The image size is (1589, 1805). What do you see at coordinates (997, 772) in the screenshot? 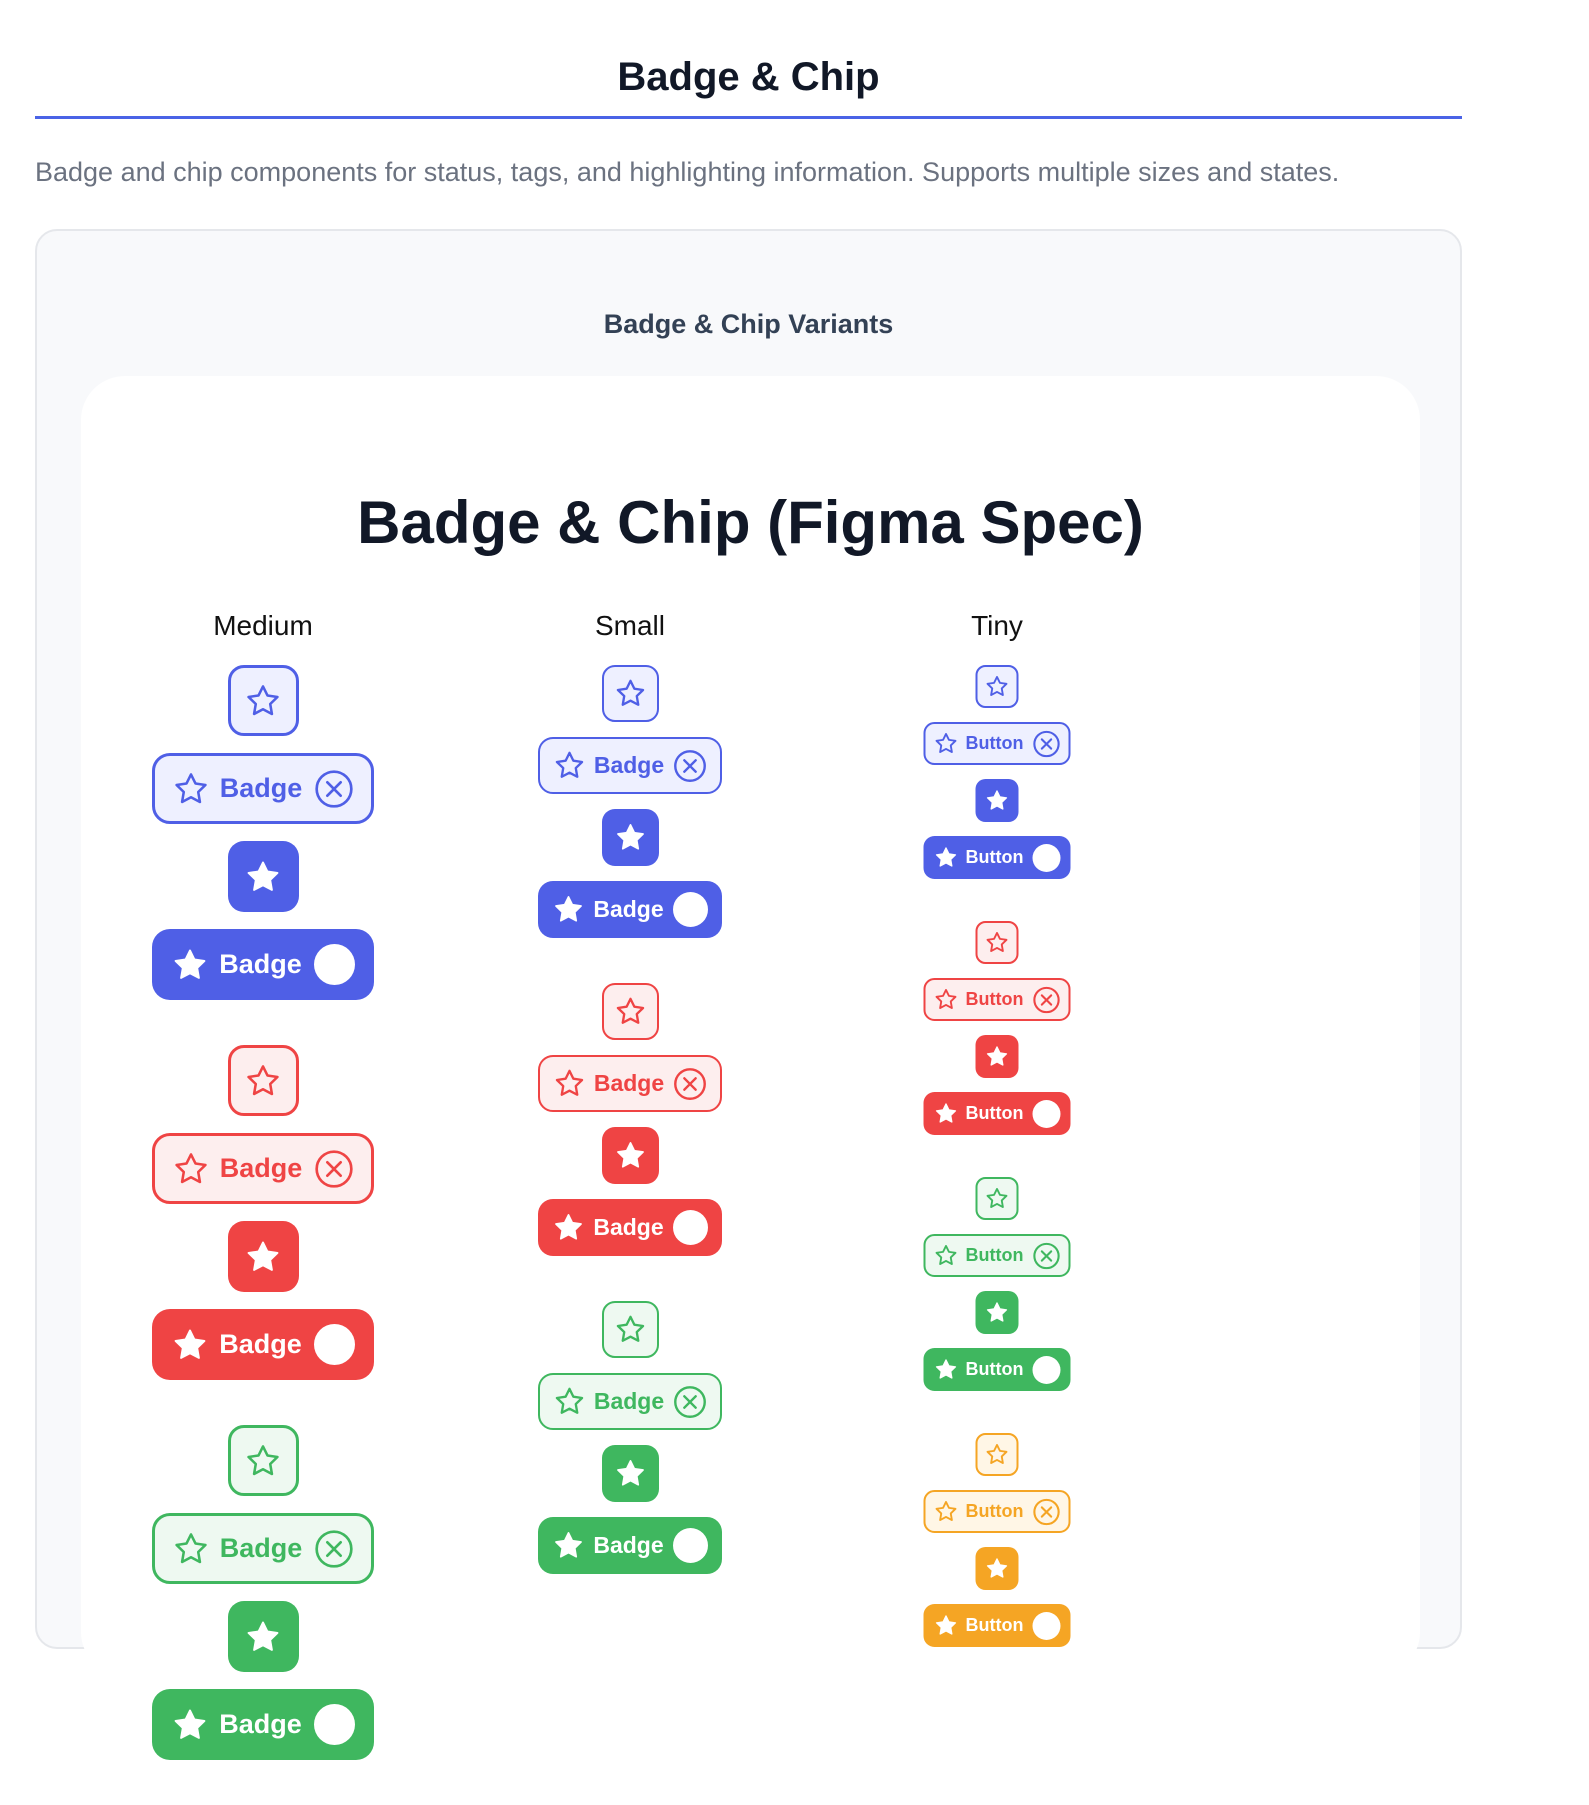
I see `badge-group-blue: Button Button` at bounding box center [997, 772].